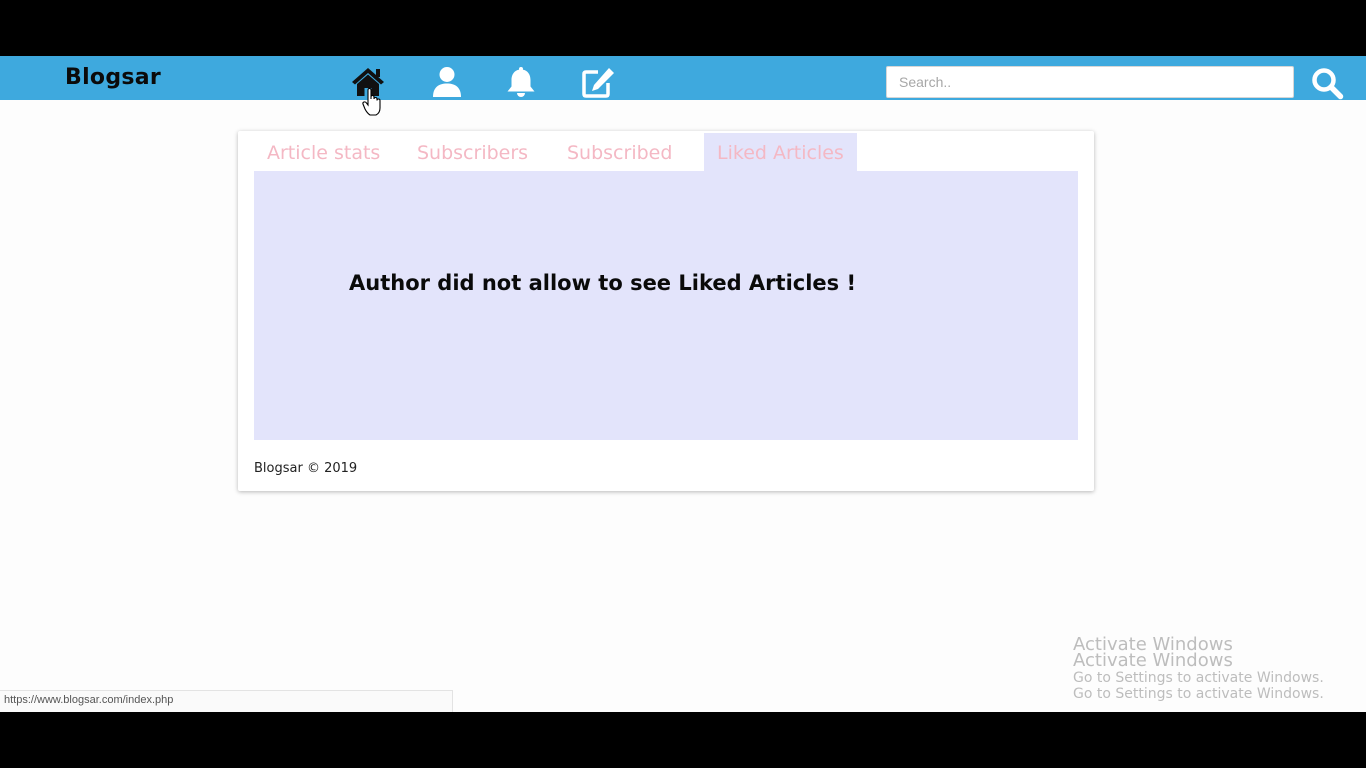  What do you see at coordinates (521, 82) in the screenshot?
I see `bell-icon` at bounding box center [521, 82].